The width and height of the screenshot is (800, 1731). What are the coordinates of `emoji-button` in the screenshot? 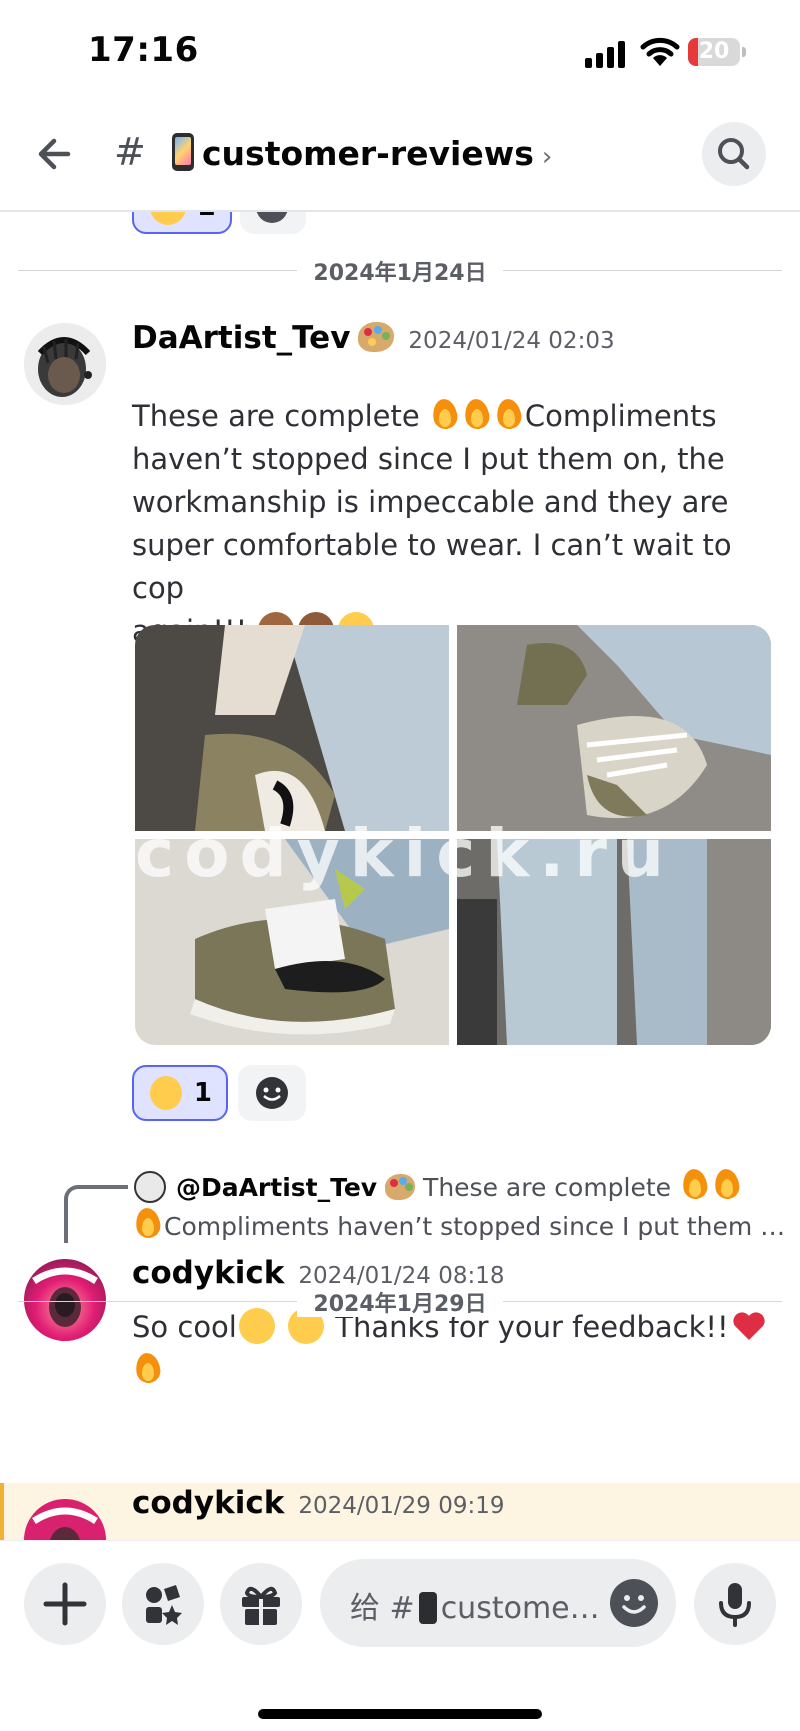 It's located at (634, 1603).